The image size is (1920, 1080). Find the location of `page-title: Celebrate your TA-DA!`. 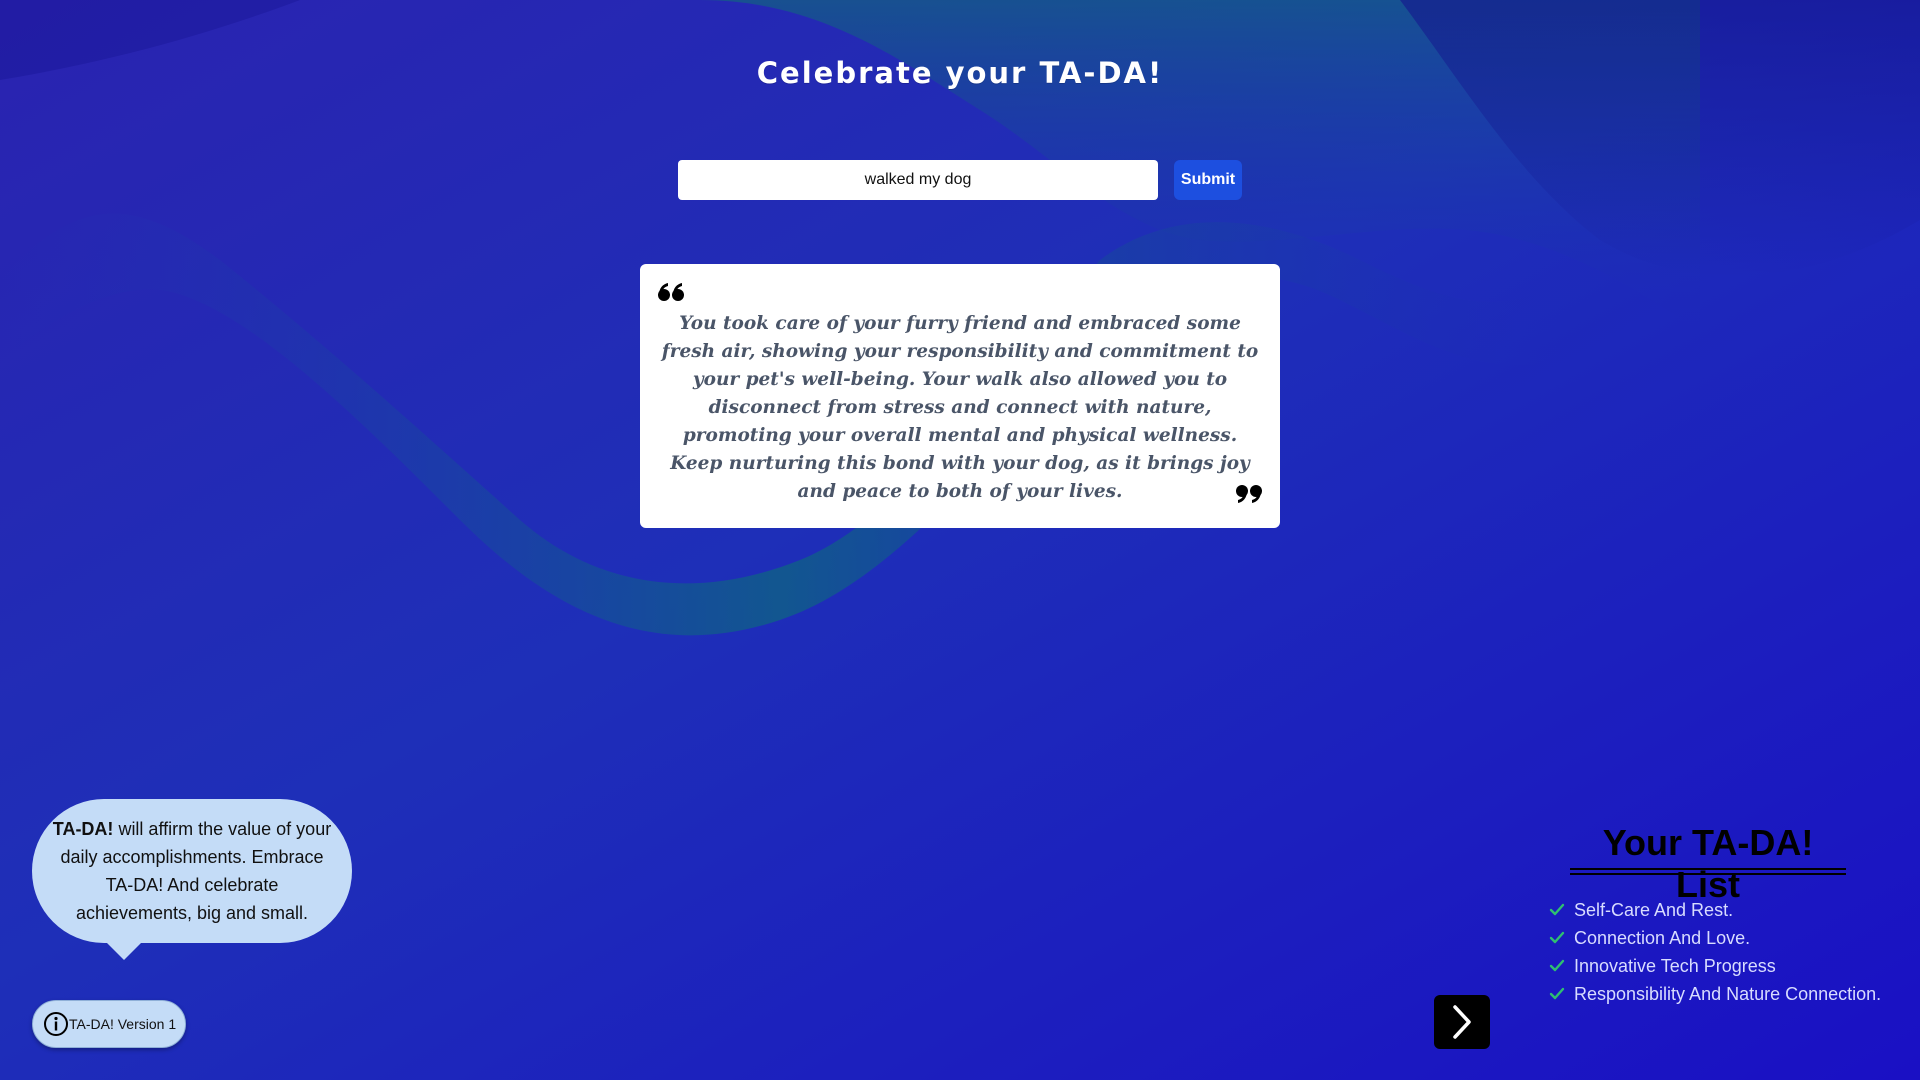

page-title: Celebrate your TA-DA! is located at coordinates (960, 73).